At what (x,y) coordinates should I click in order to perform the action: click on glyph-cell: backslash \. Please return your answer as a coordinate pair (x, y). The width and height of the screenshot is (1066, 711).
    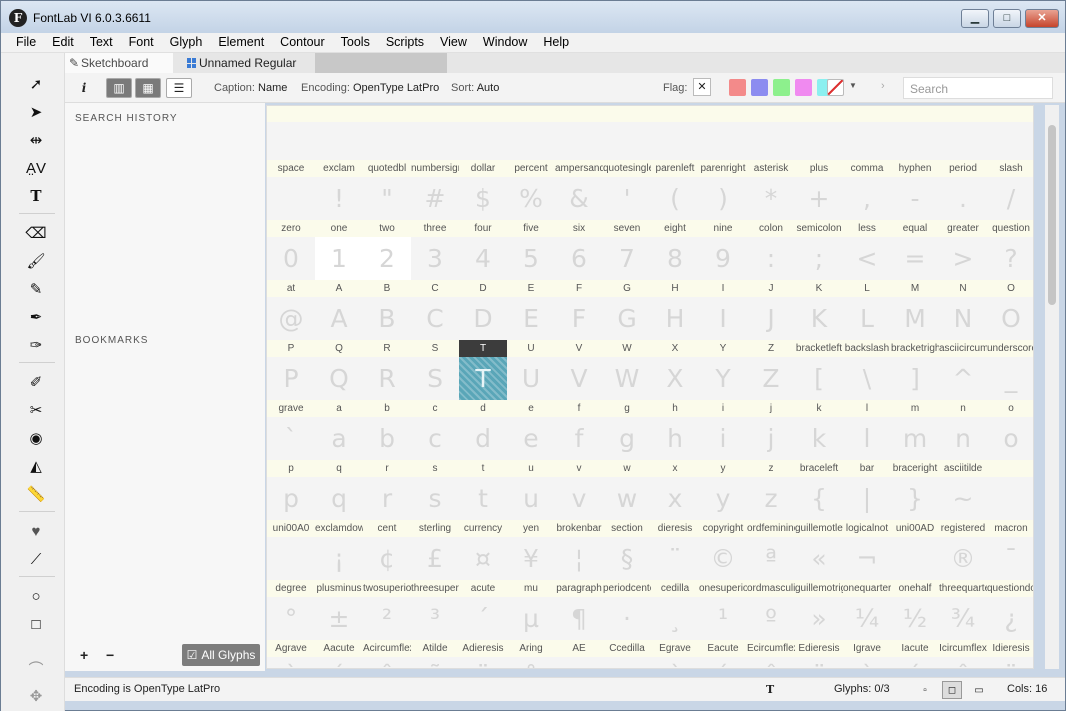
    Looking at the image, I should click on (867, 370).